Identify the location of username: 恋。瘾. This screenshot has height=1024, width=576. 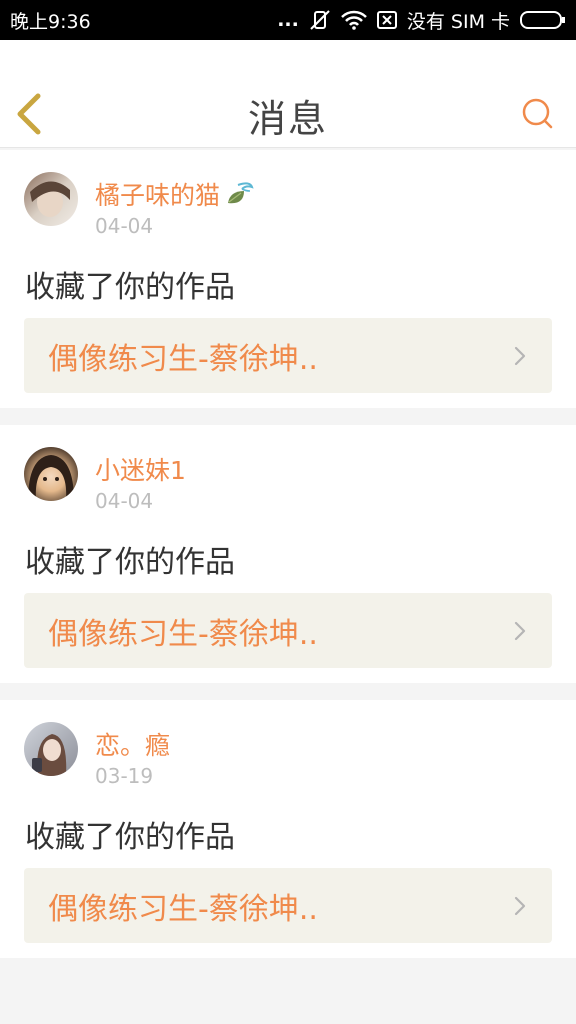
(132, 744).